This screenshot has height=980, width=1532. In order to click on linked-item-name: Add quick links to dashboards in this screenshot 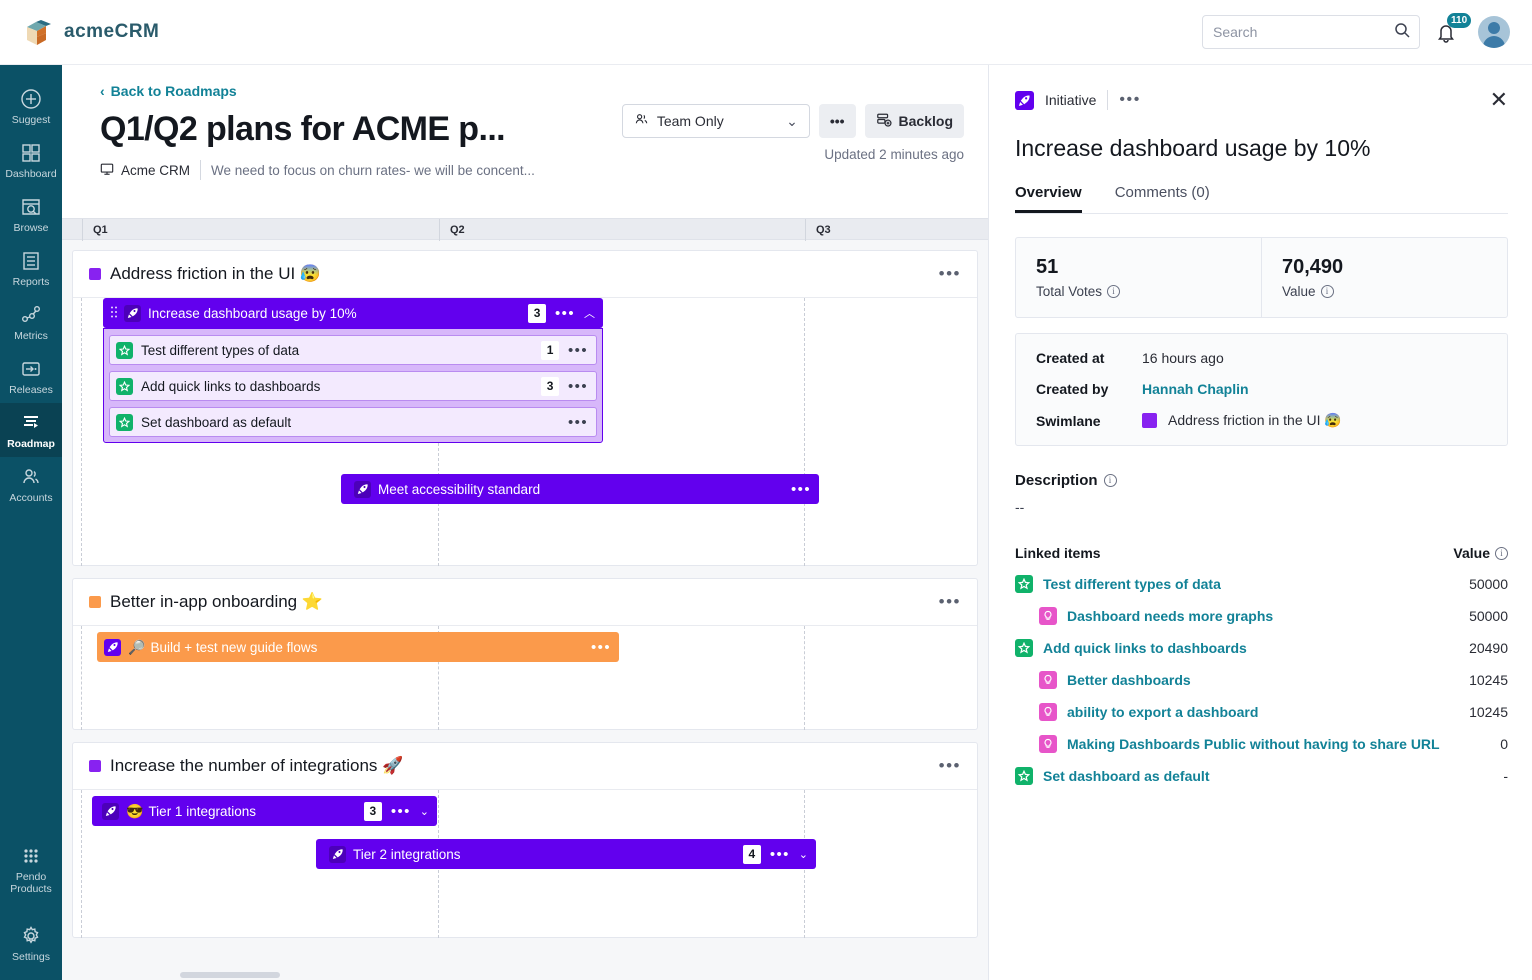, I will do `click(1145, 648)`.